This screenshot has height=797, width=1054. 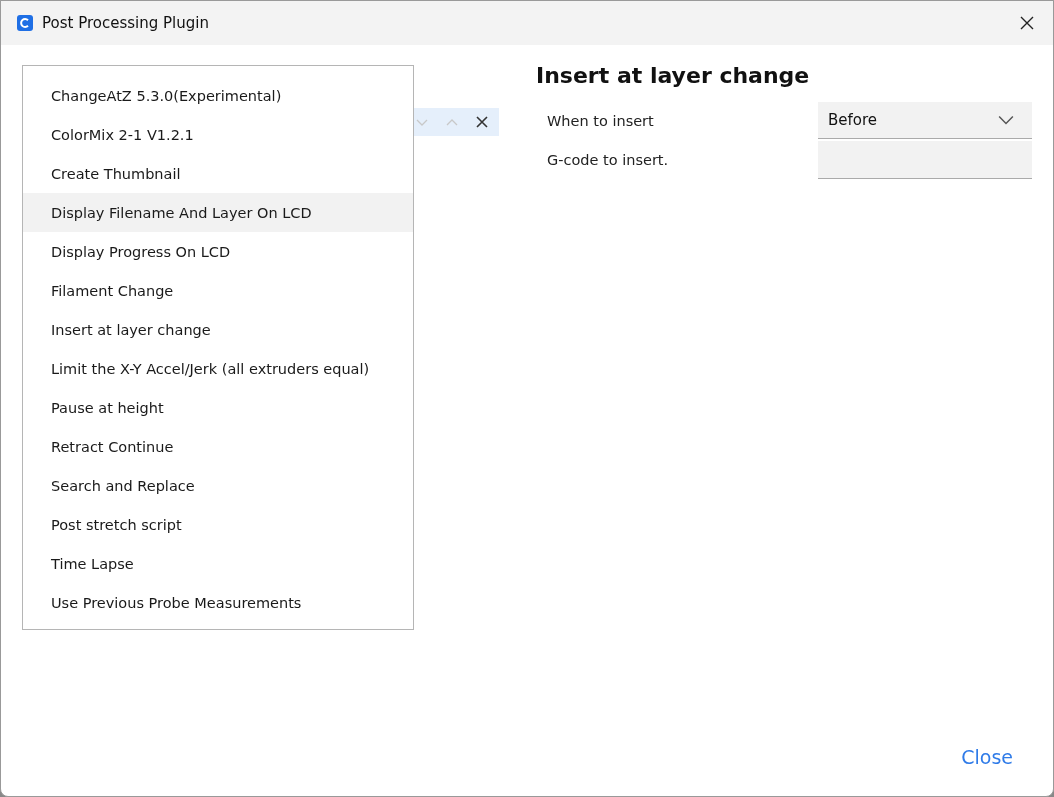 I want to click on close-button: Close, so click(x=987, y=757).